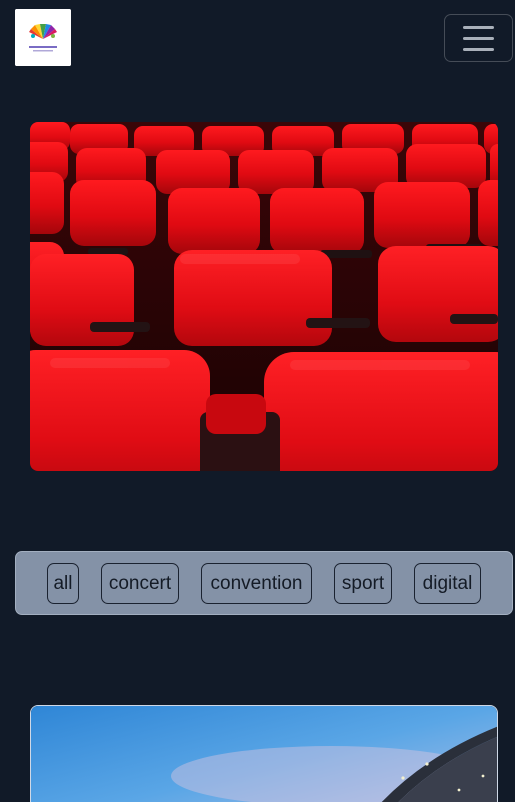  I want to click on filter-digital-button: digital, so click(447, 583).